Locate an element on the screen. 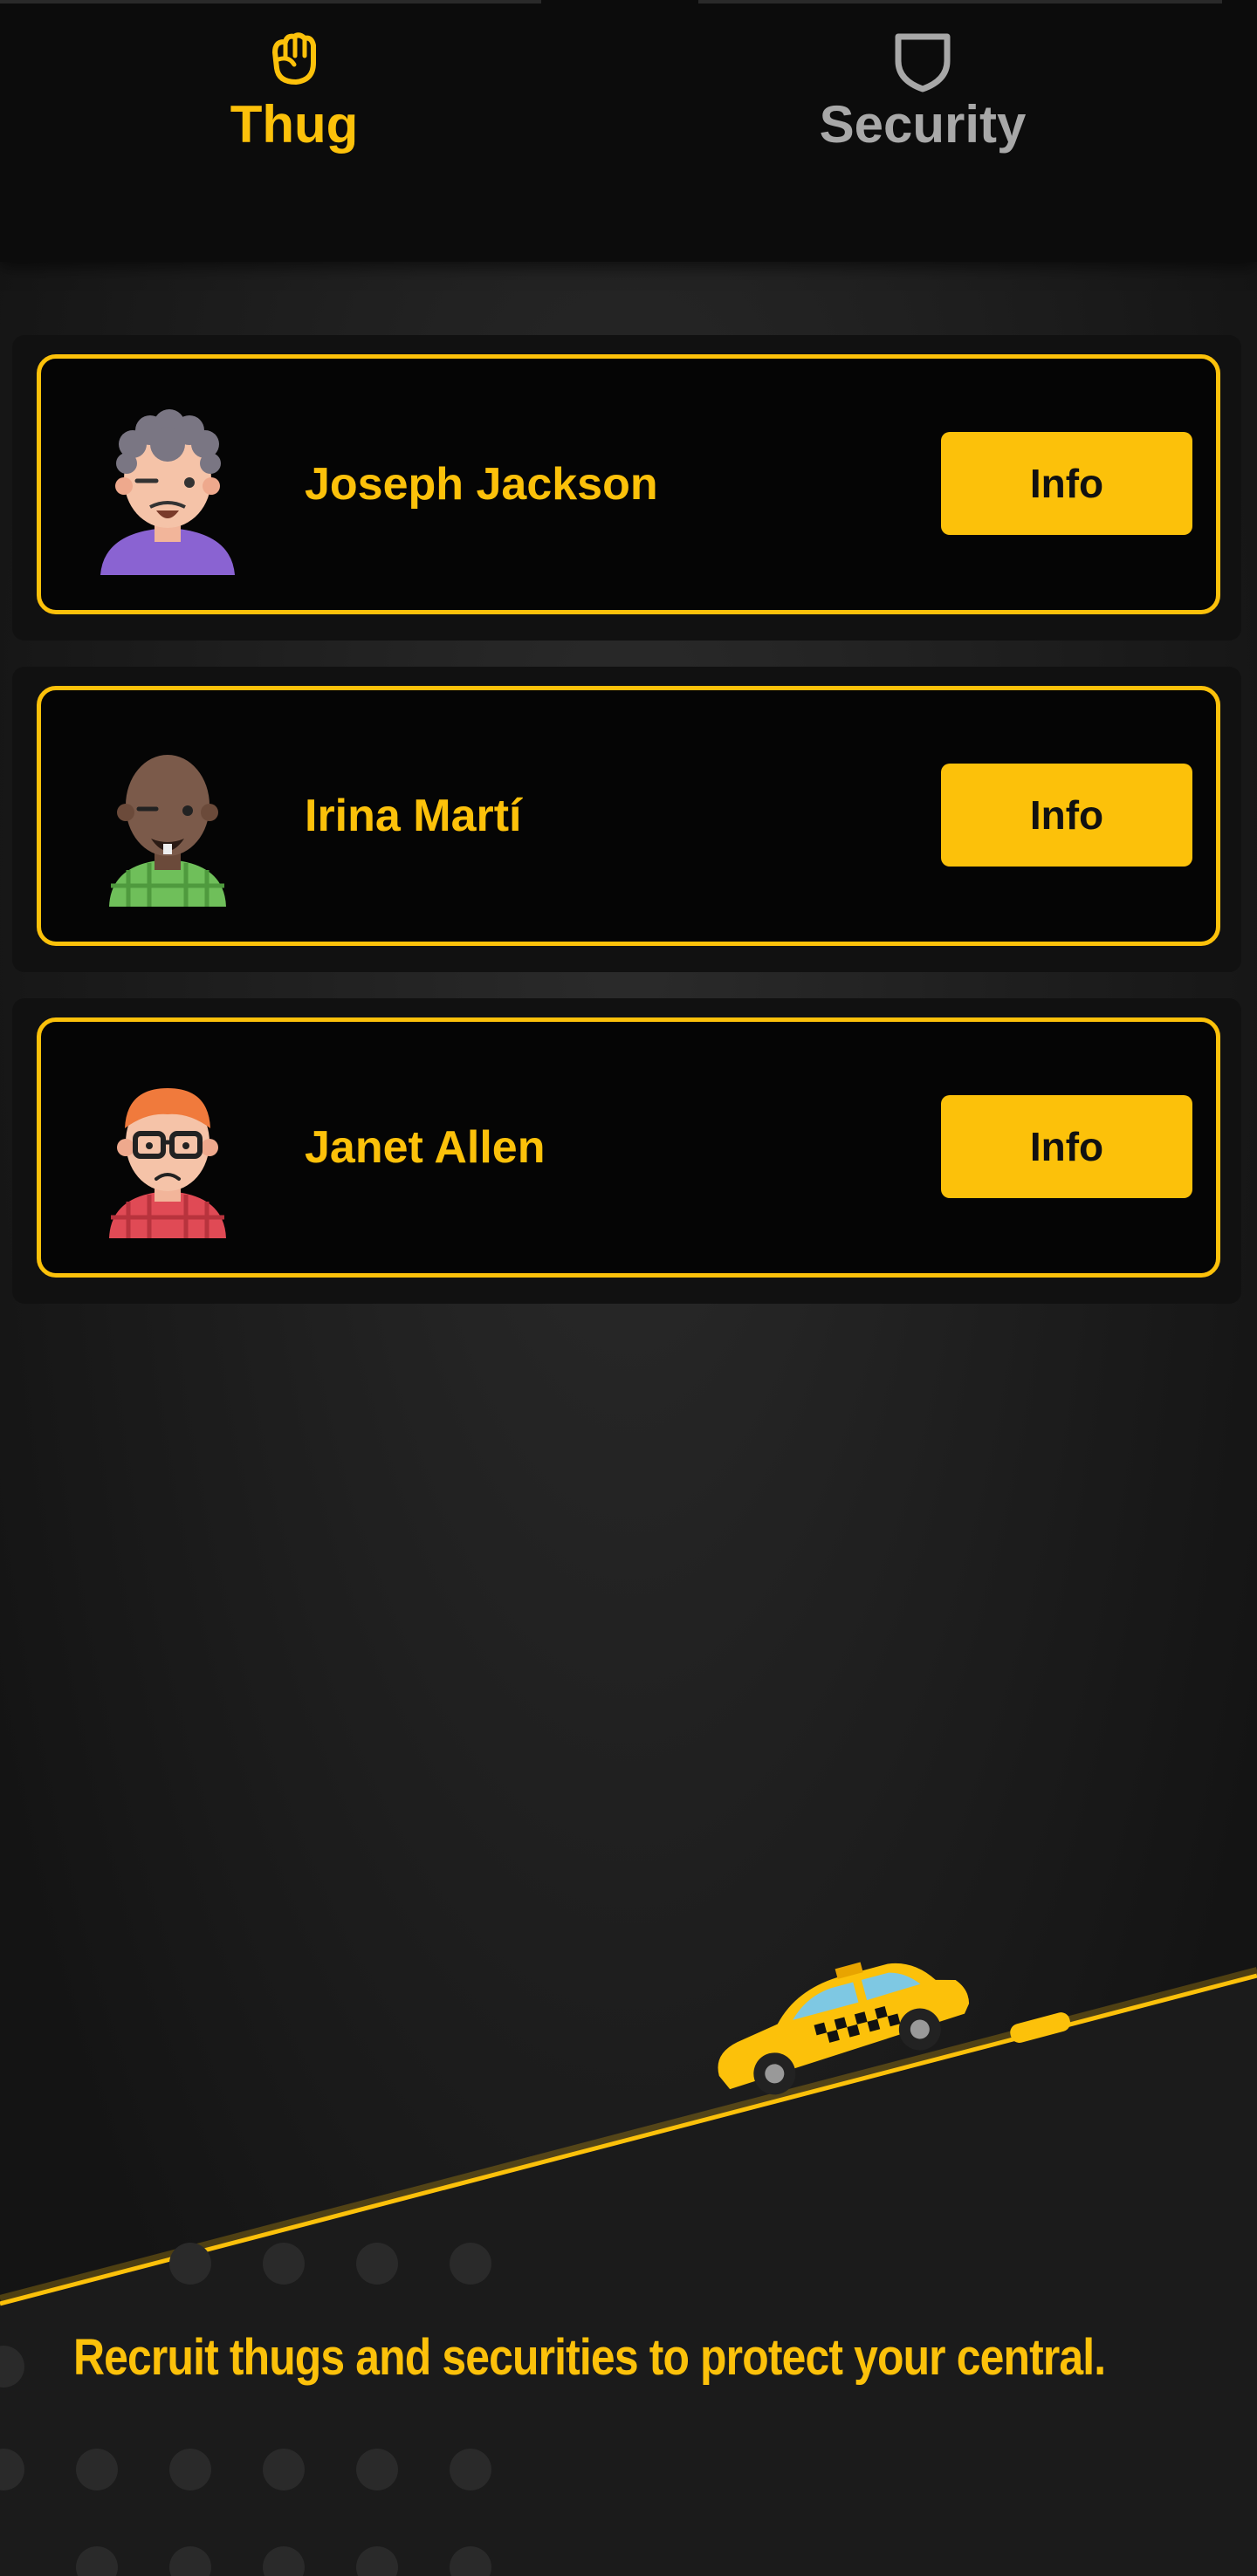 The height and width of the screenshot is (2576, 1257). recruit-name: Irina Martí is located at coordinates (413, 816).